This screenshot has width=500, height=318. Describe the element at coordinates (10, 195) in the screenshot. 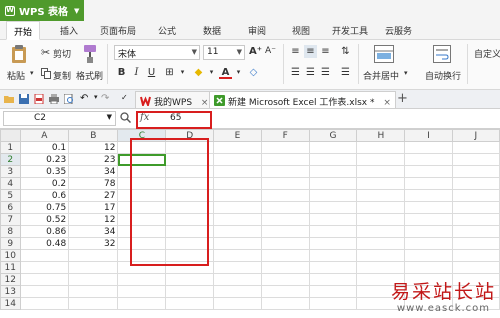

I see `row-header: 5` at that location.